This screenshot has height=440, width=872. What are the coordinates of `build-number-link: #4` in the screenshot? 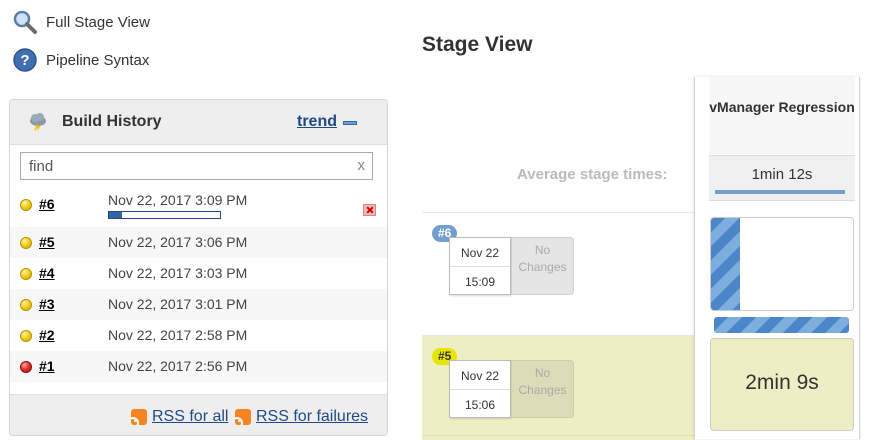 It's located at (47, 273).